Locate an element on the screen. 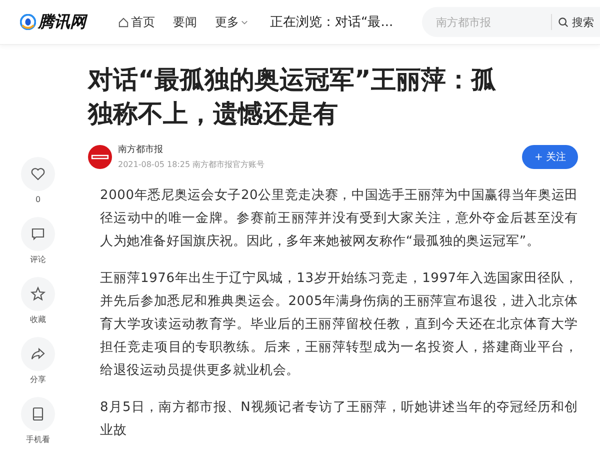  search-button: 搜索 is located at coordinates (575, 22).